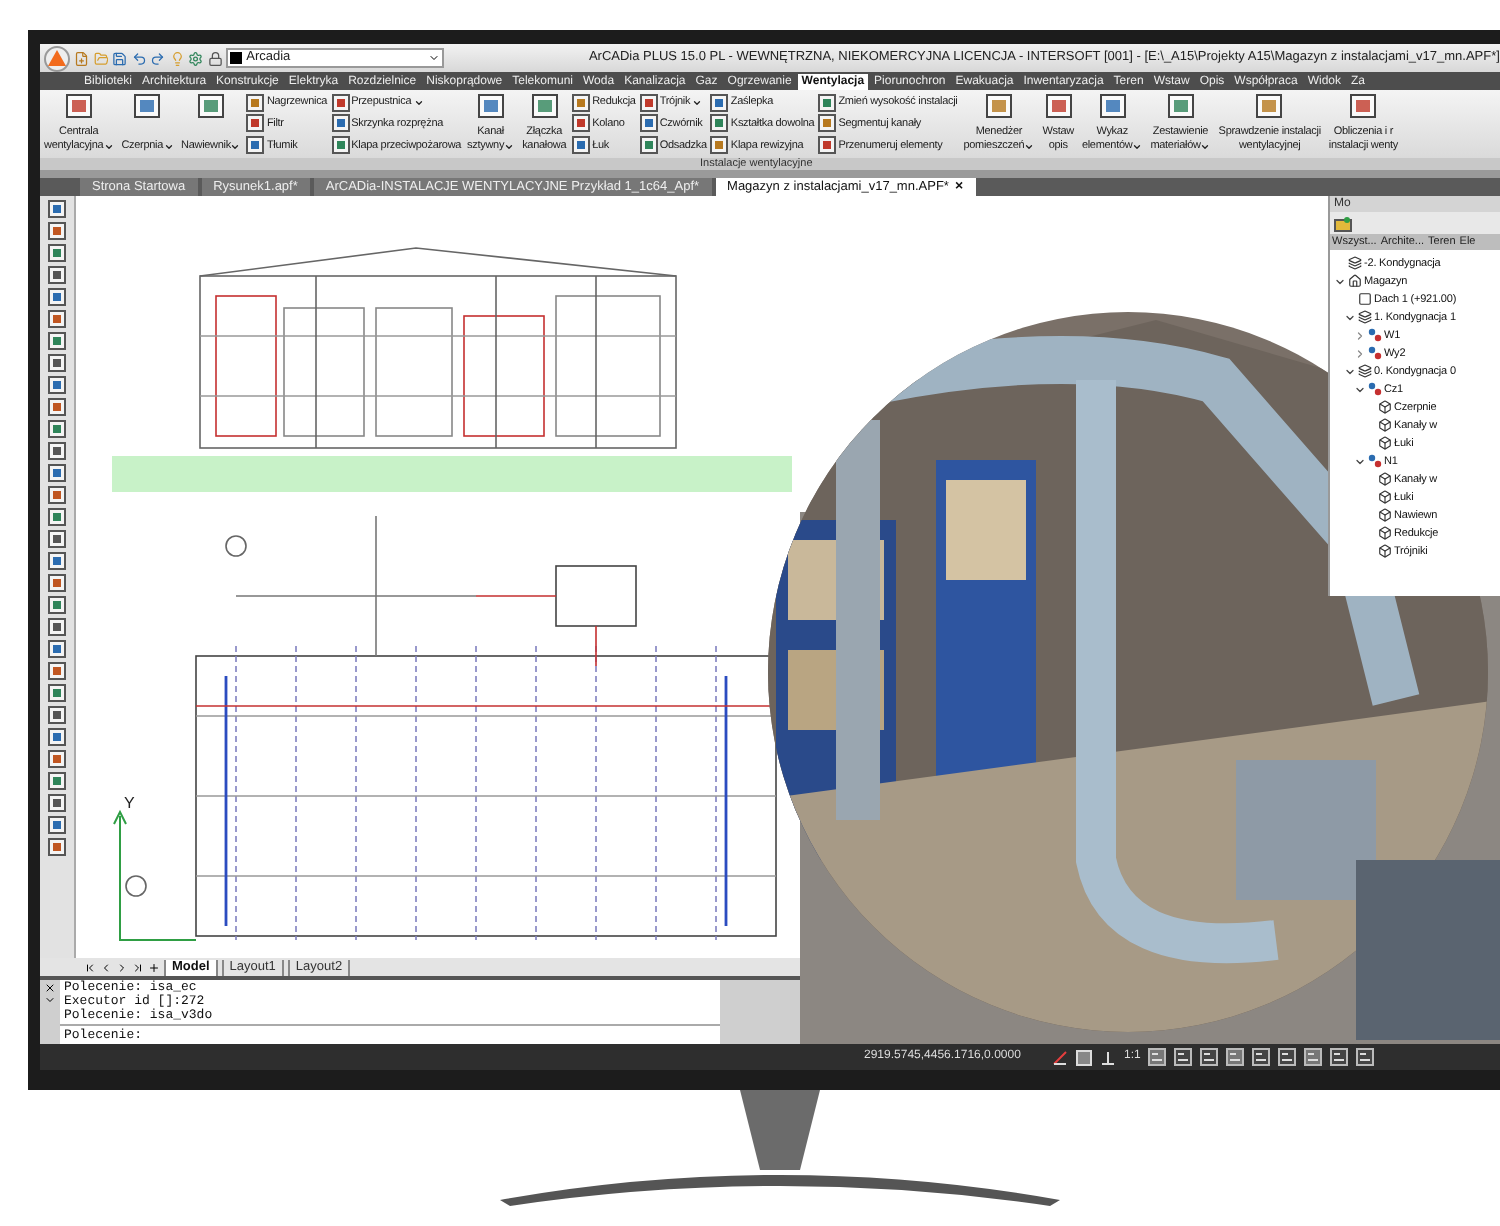 This screenshot has height=1226, width=1500. Describe the element at coordinates (1365, 299) in the screenshot. I see `roof-icon` at that location.